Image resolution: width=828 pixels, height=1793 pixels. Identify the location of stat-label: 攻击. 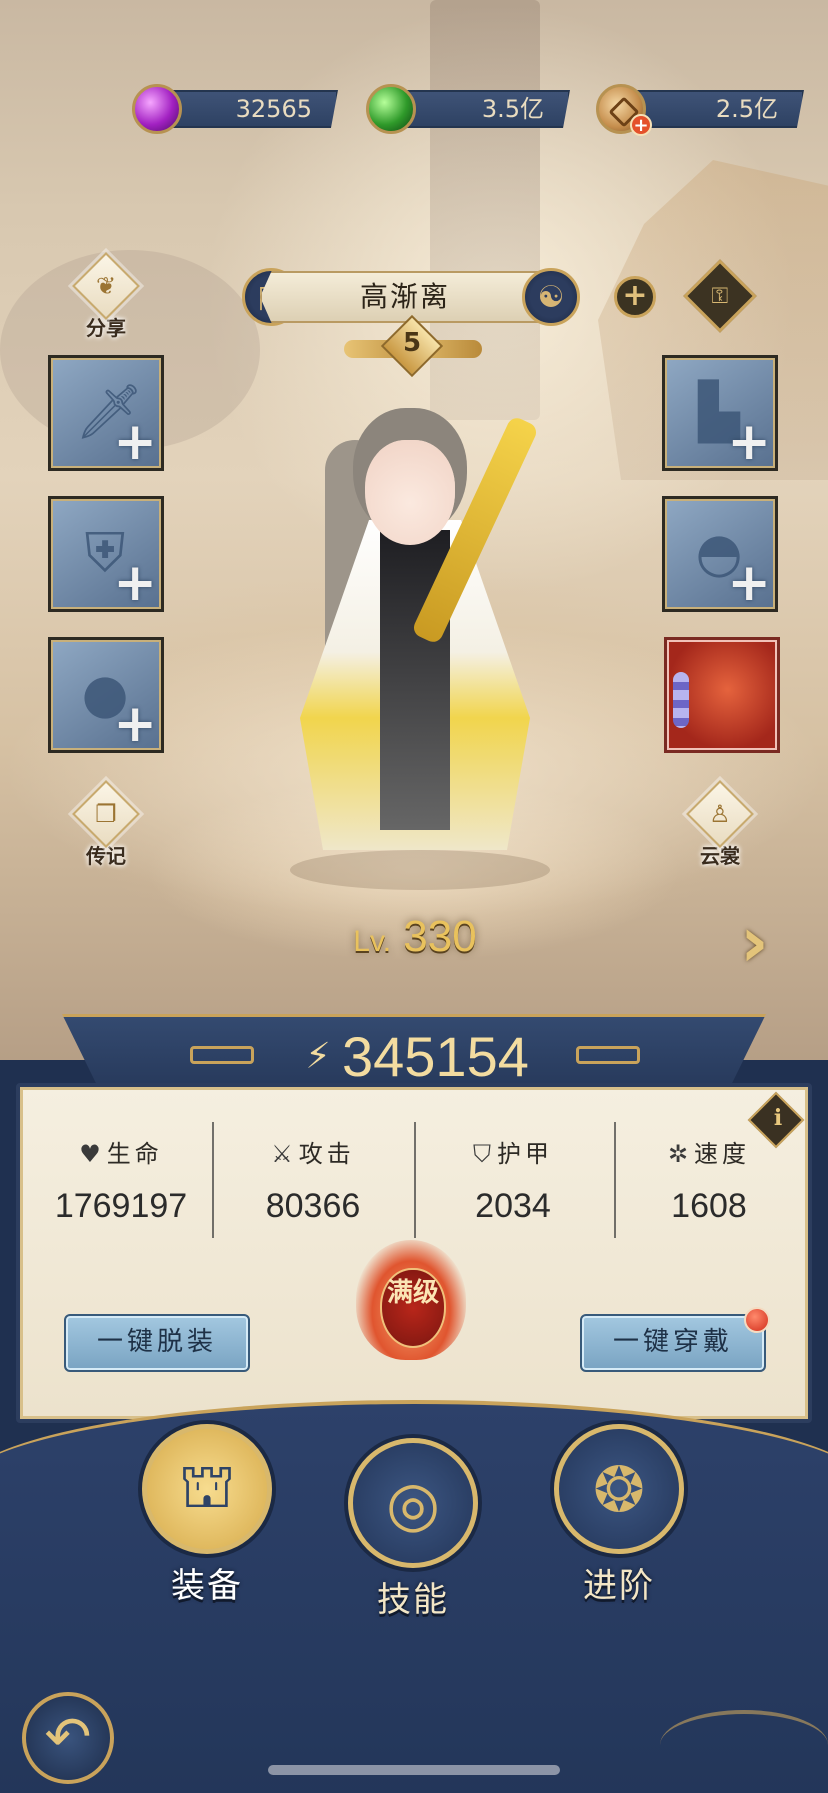
(326, 1154).